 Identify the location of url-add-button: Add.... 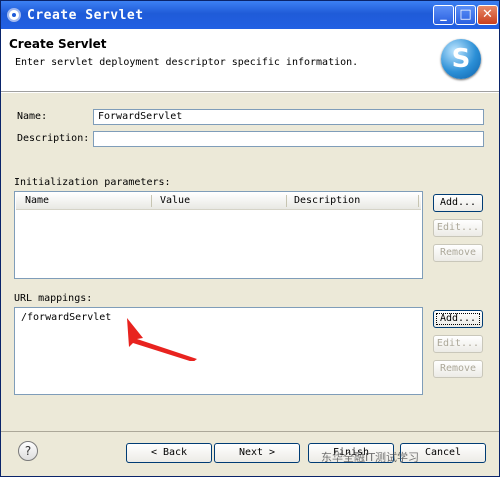
(458, 319).